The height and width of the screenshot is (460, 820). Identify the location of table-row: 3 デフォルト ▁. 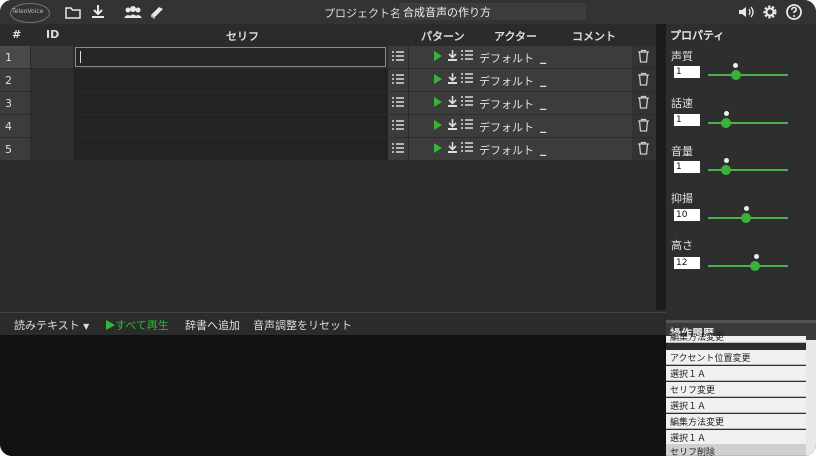
(328, 103).